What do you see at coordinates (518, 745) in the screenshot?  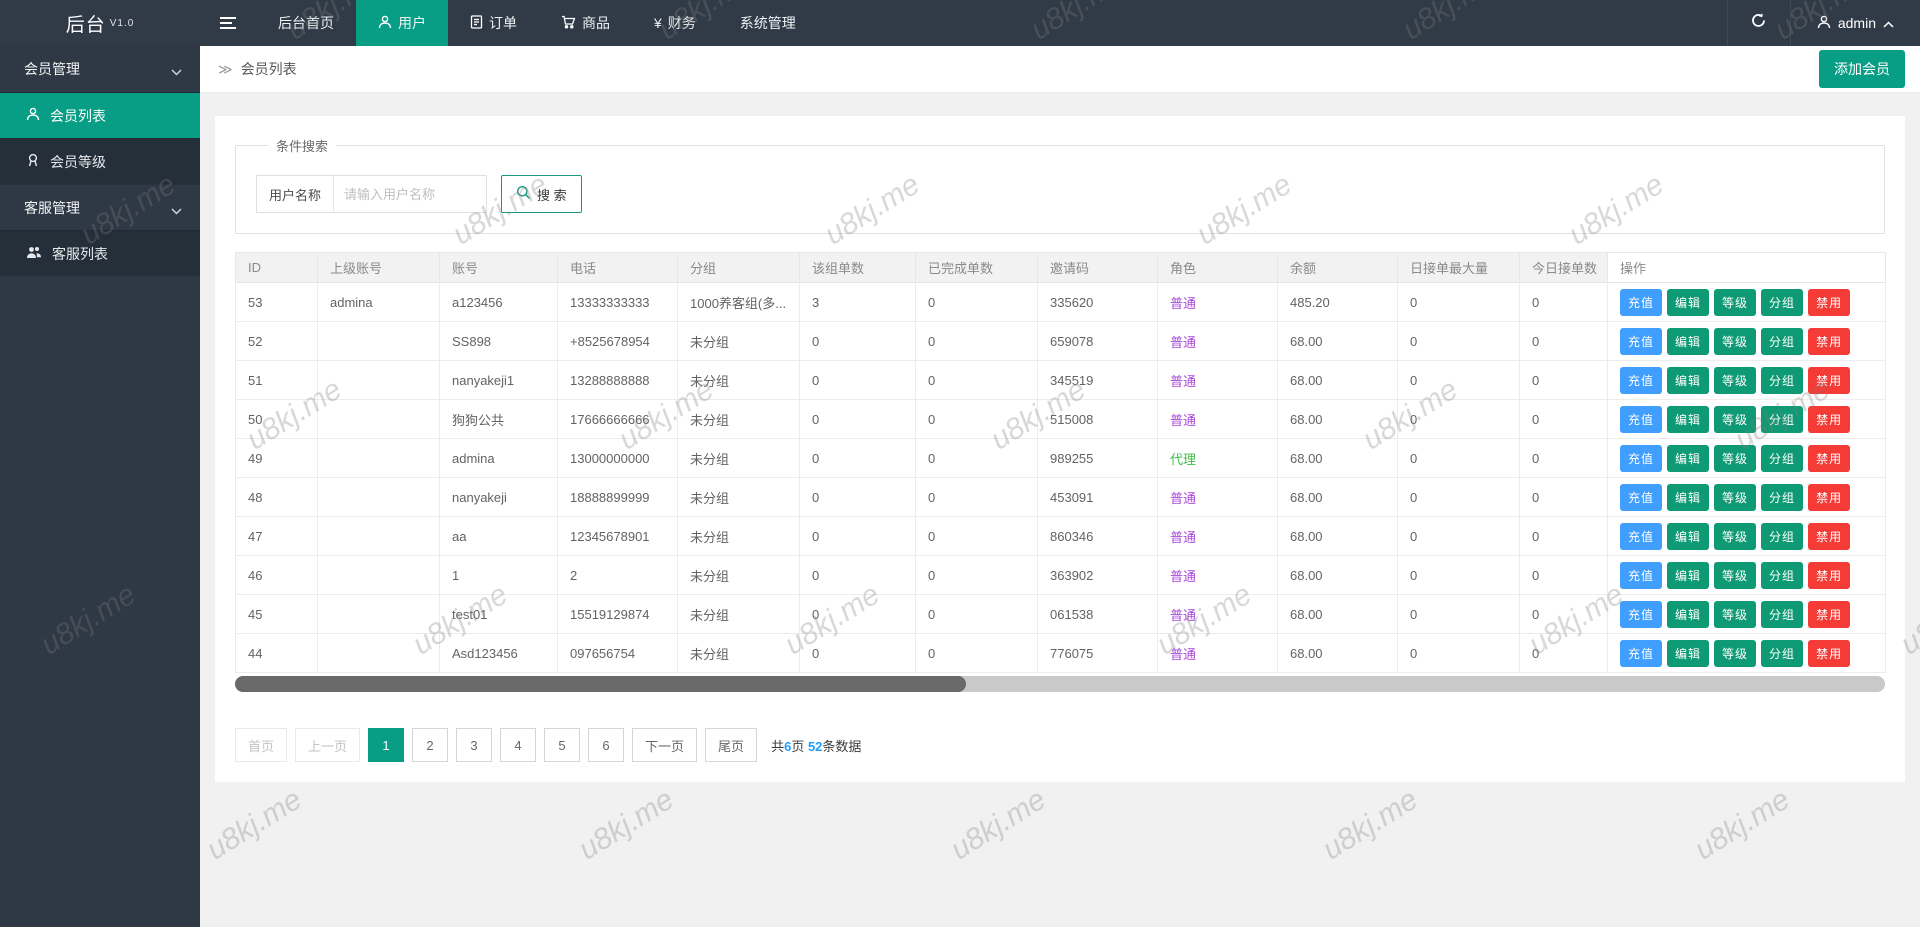 I see `page-button-4: 4` at bounding box center [518, 745].